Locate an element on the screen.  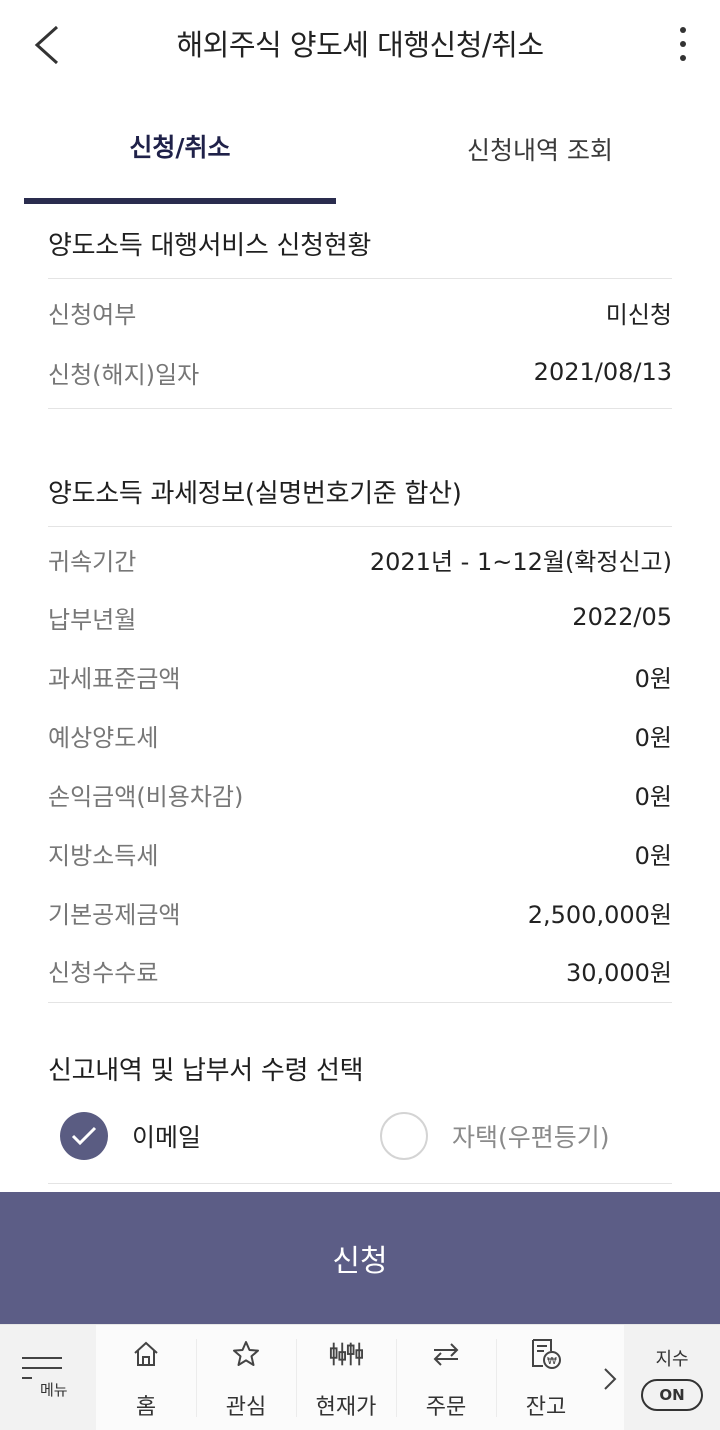
nav-item-balance: ₩ 잔고 is located at coordinates (546, 1377).